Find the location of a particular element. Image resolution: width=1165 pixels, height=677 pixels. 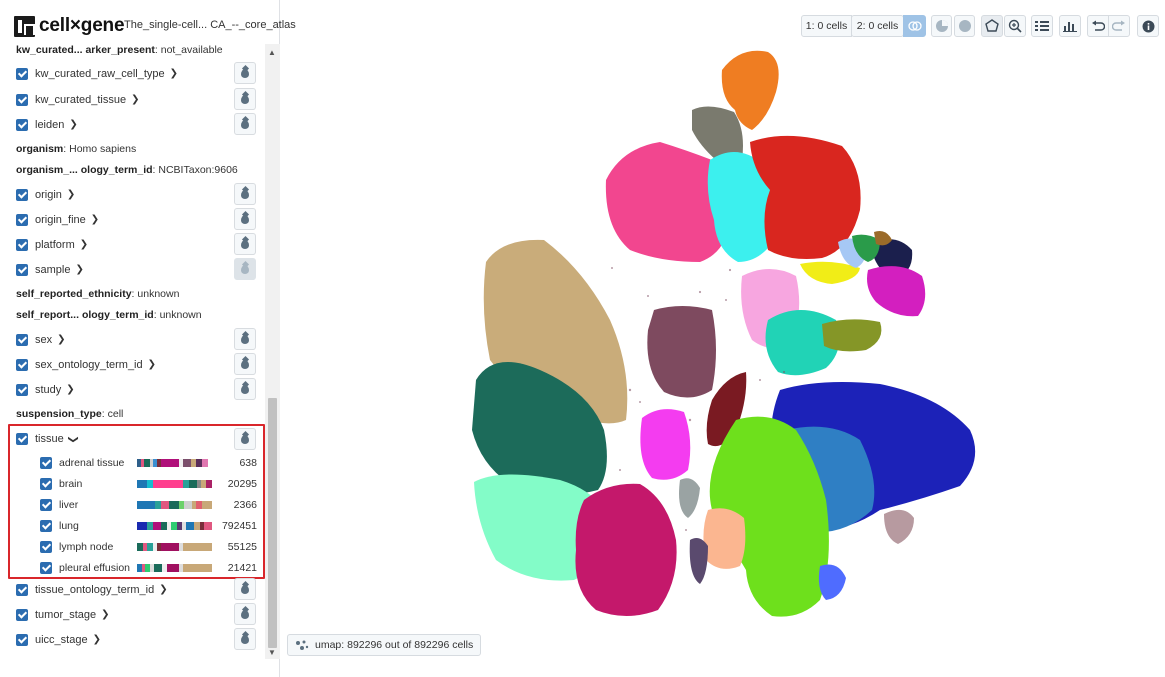

category-row: kw_curated_tissue ❯ is located at coordinates (132, 99).